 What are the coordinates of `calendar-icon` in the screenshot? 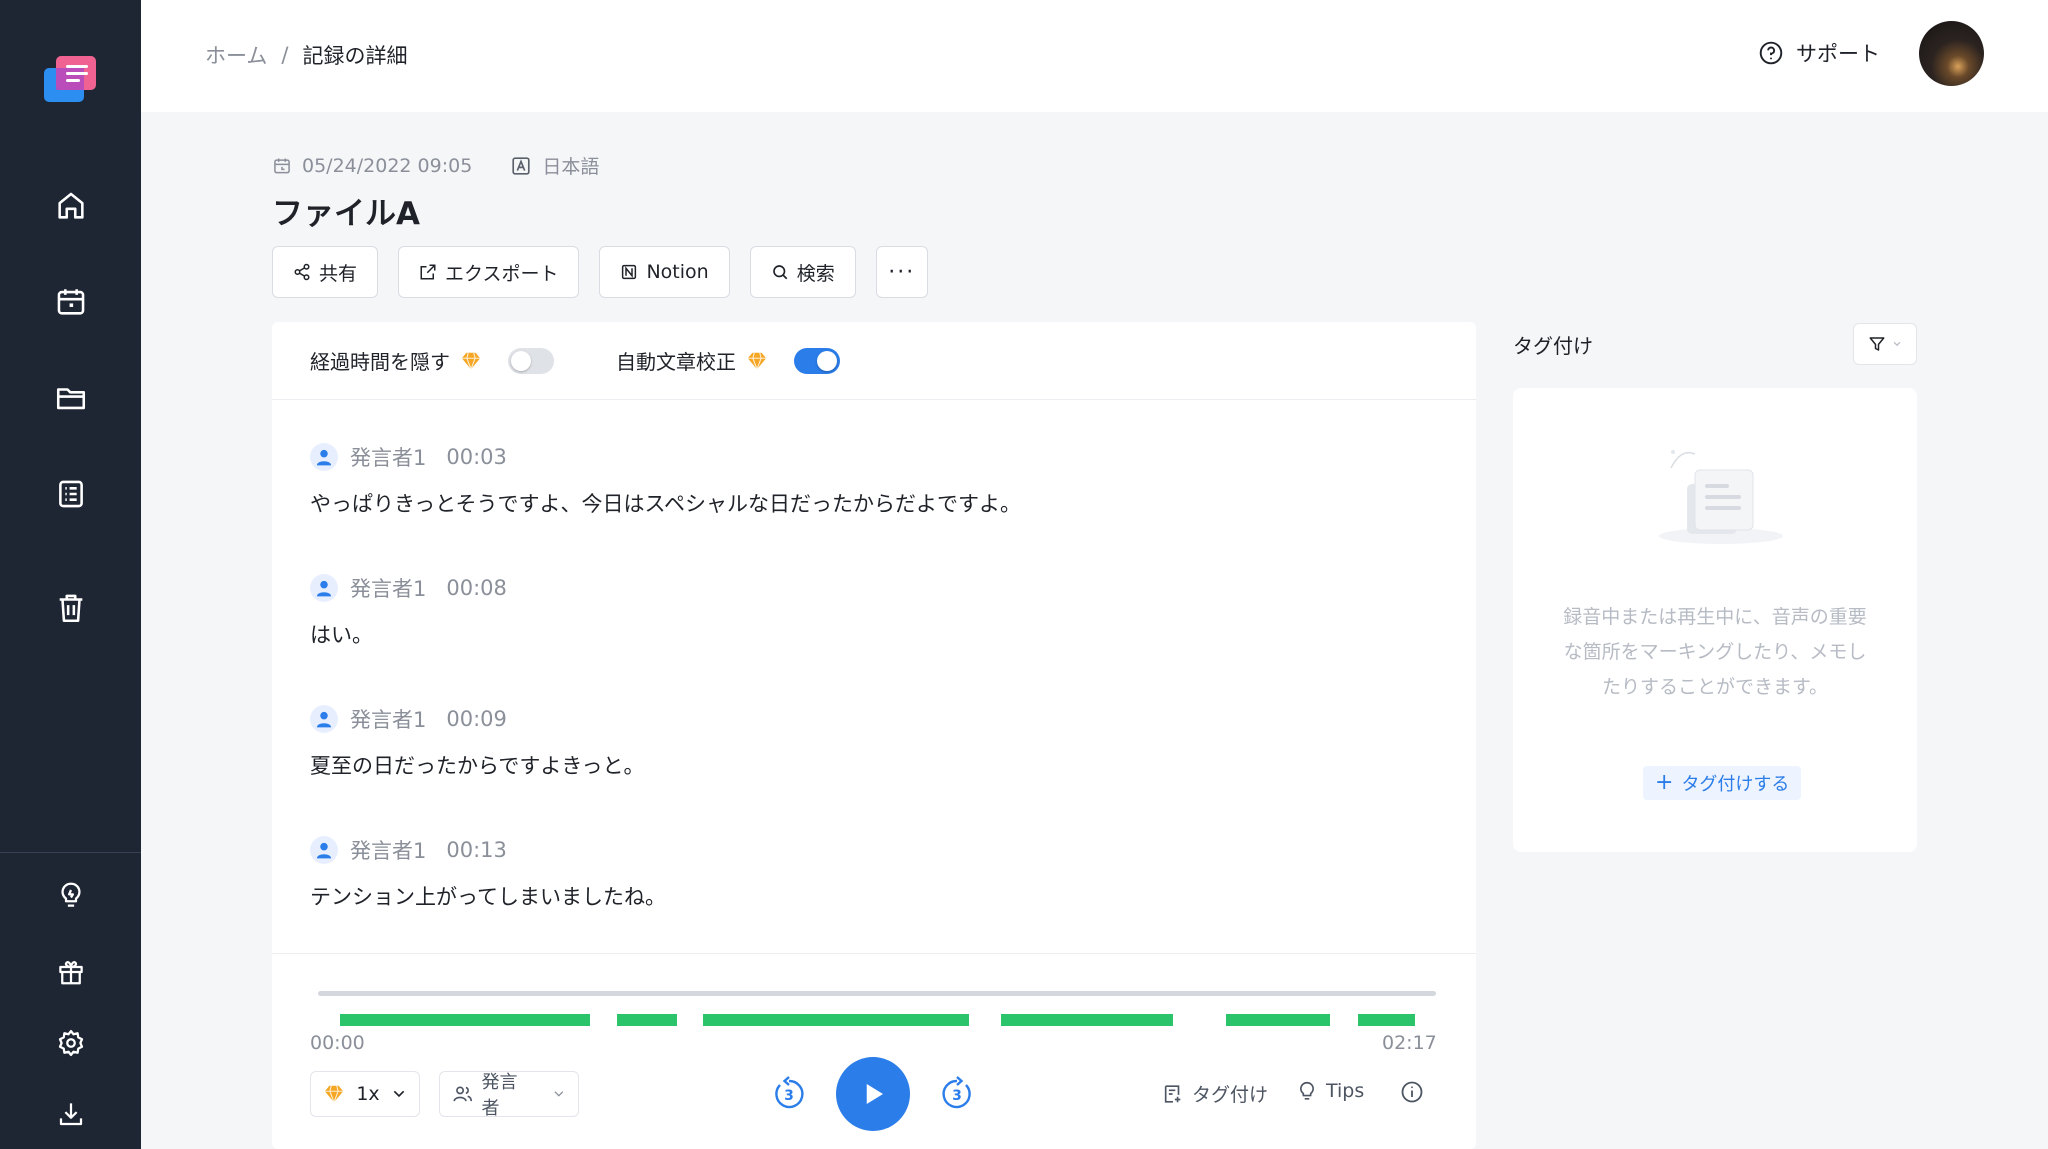 It's located at (71, 302).